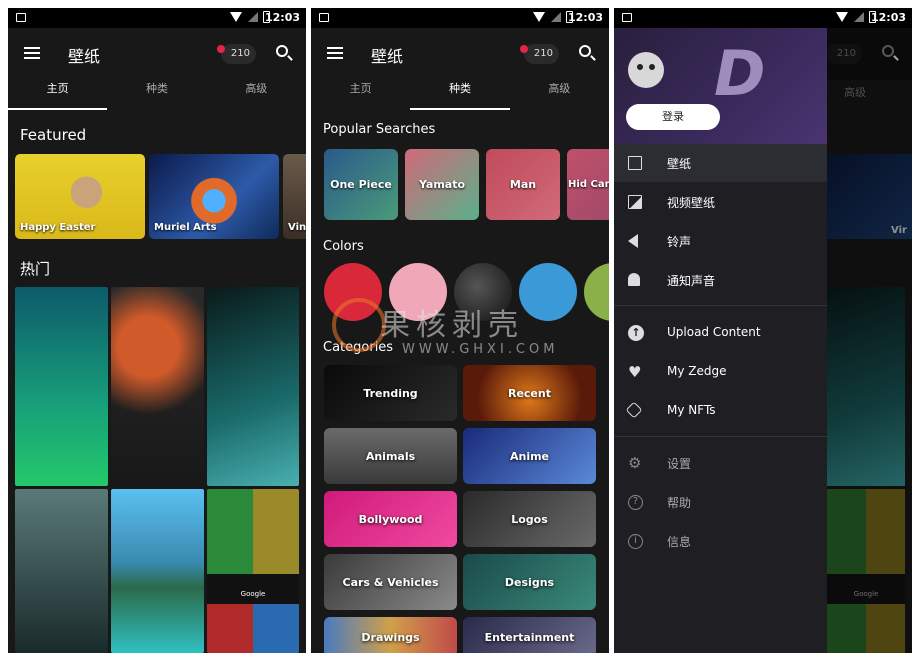  What do you see at coordinates (390, 519) in the screenshot?
I see `category-bollywood: Bollywood` at bounding box center [390, 519].